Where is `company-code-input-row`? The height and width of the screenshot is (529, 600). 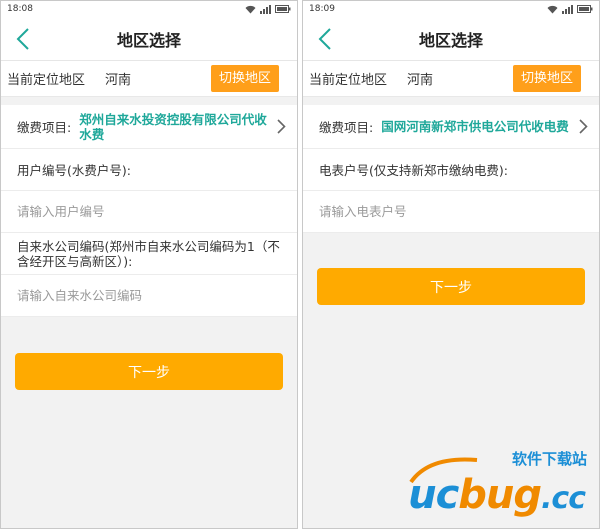
company-code-input-row is located at coordinates (149, 296).